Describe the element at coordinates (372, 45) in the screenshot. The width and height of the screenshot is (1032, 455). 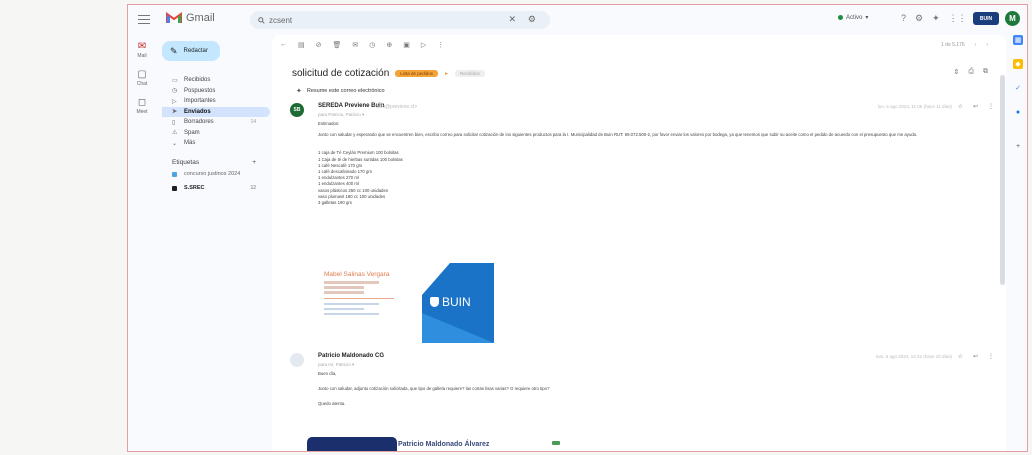
I see `snooze-icon: ◷` at that location.